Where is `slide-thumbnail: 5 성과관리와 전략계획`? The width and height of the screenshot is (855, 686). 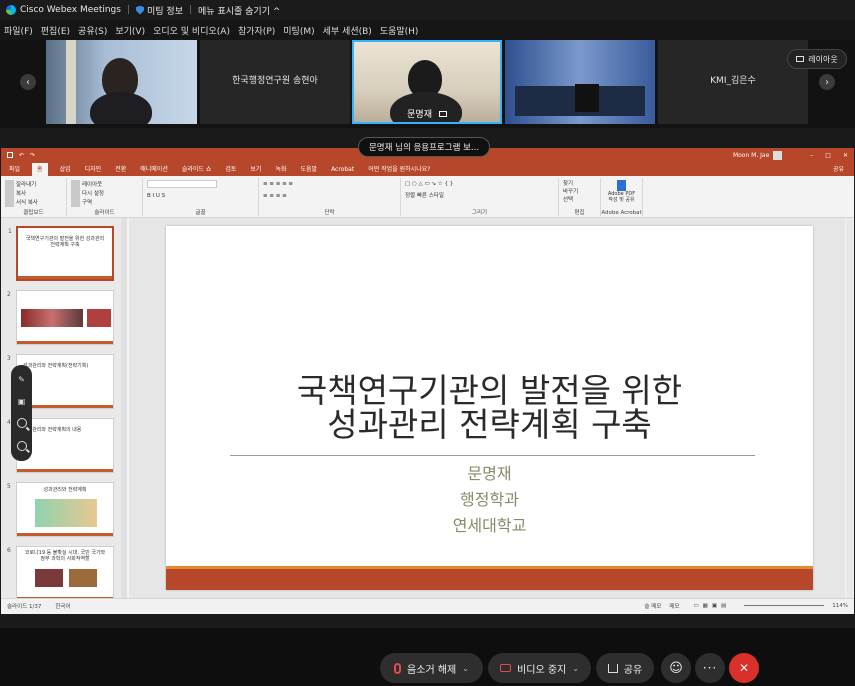
slide-thumbnail: 5 성과관리와 전략계획 is located at coordinates (60, 509).